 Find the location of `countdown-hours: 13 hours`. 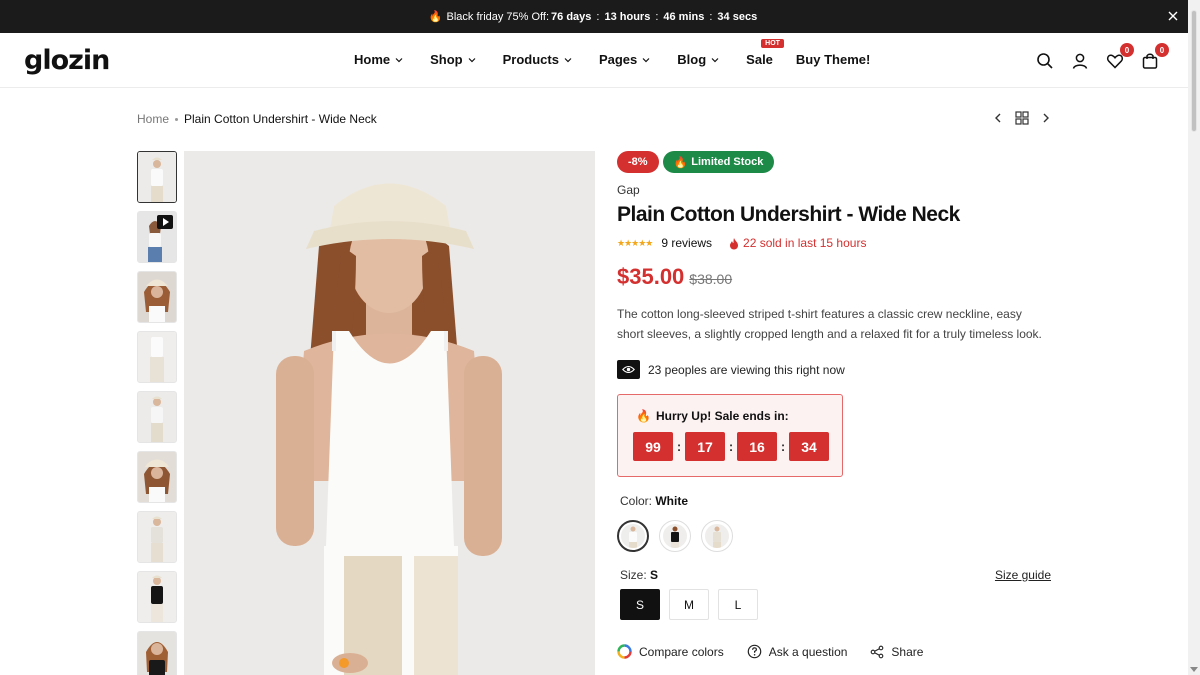

countdown-hours: 13 hours is located at coordinates (627, 16).